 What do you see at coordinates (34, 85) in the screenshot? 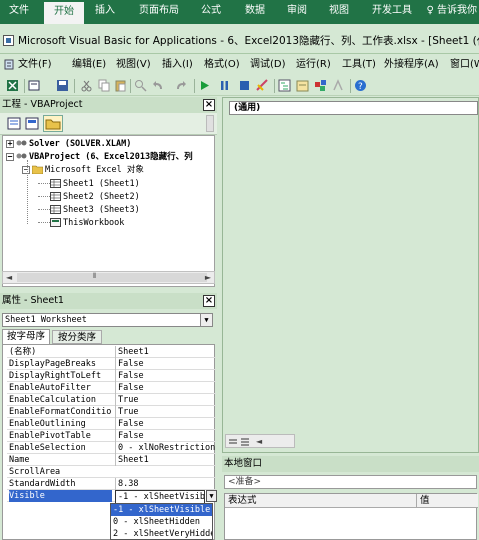
I see `insert-module-icon` at bounding box center [34, 85].